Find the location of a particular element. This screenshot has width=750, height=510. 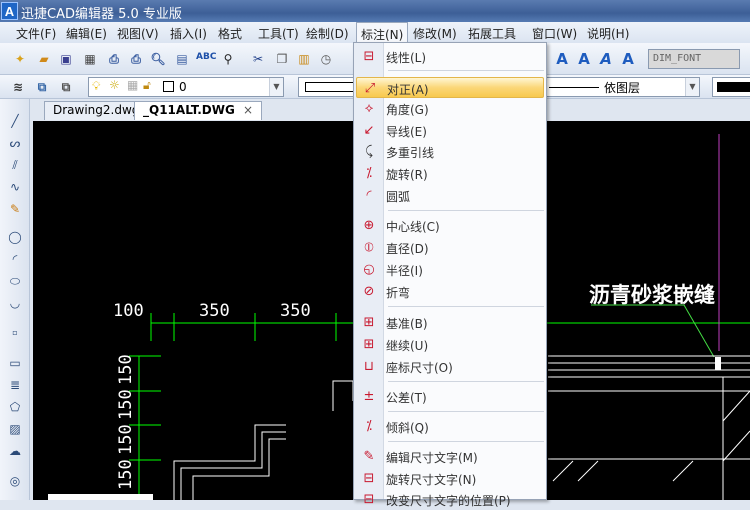

lock-icon: 🔓︎ is located at coordinates (147, 85).